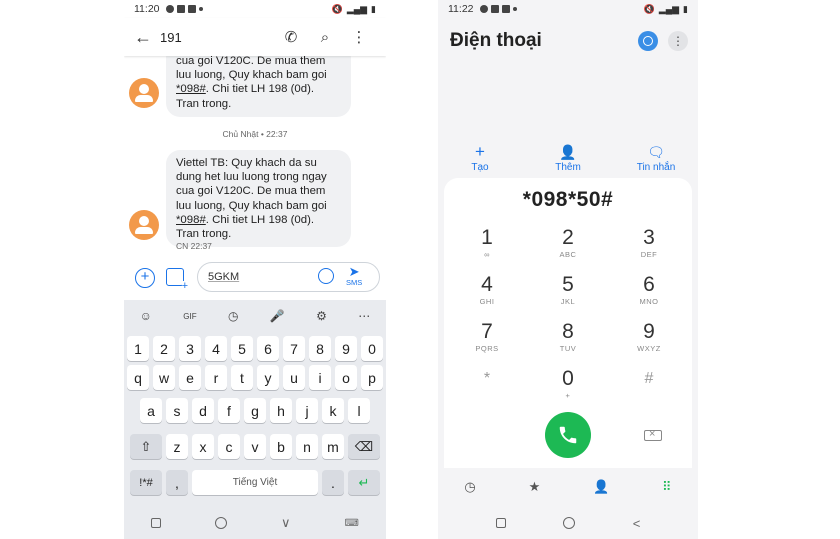 The width and height of the screenshot is (840, 539). Describe the element at coordinates (177, 446) in the screenshot. I see `key-z: z` at that location.